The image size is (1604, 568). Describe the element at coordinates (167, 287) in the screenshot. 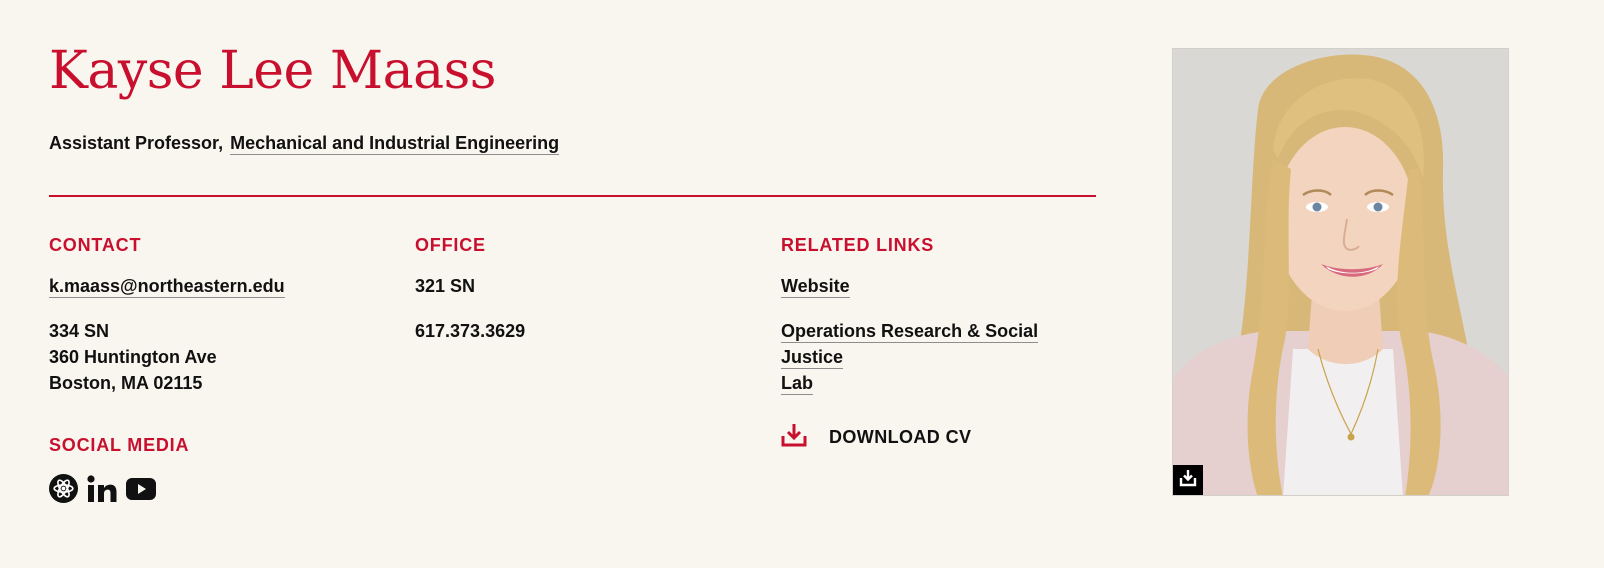

I see `email-link: k.maass@northeastern.edu` at that location.